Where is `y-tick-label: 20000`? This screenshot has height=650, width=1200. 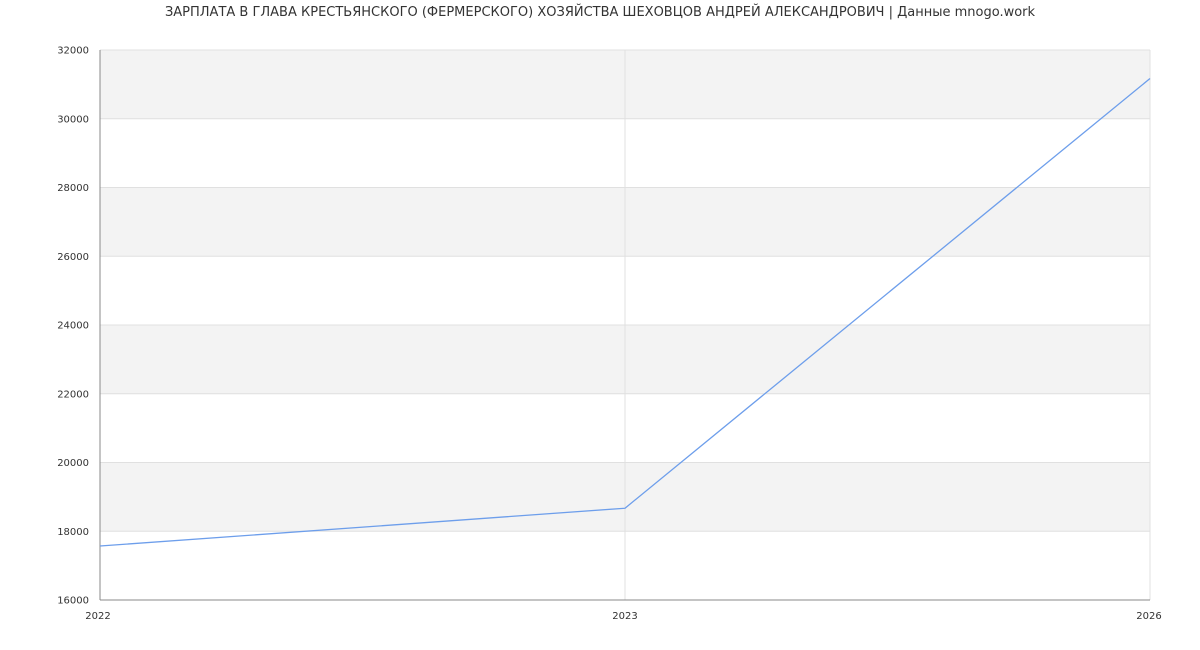
y-tick-label: 20000 is located at coordinates (73, 463).